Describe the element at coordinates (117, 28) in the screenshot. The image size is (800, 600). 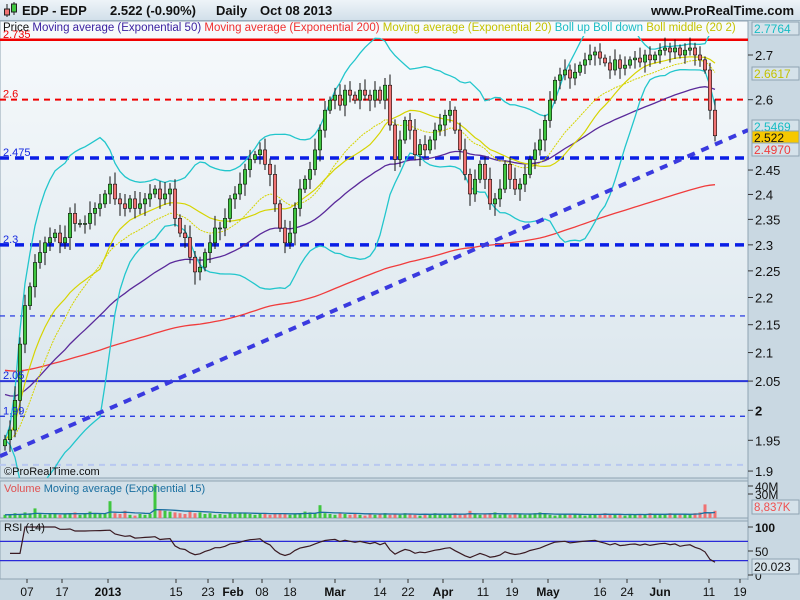
I see `legend-ema50: Moving average (Exponential 50)` at that location.